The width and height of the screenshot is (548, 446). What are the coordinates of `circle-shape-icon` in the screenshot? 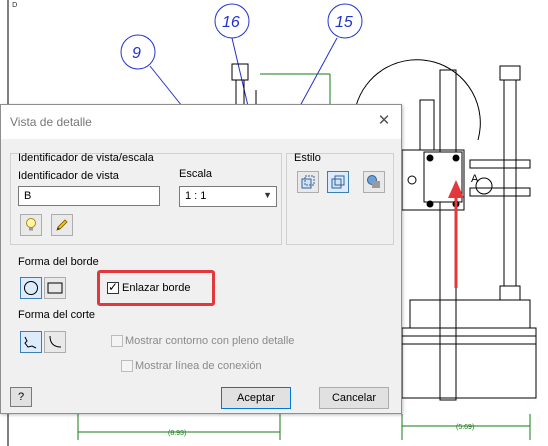 It's located at (31, 288).